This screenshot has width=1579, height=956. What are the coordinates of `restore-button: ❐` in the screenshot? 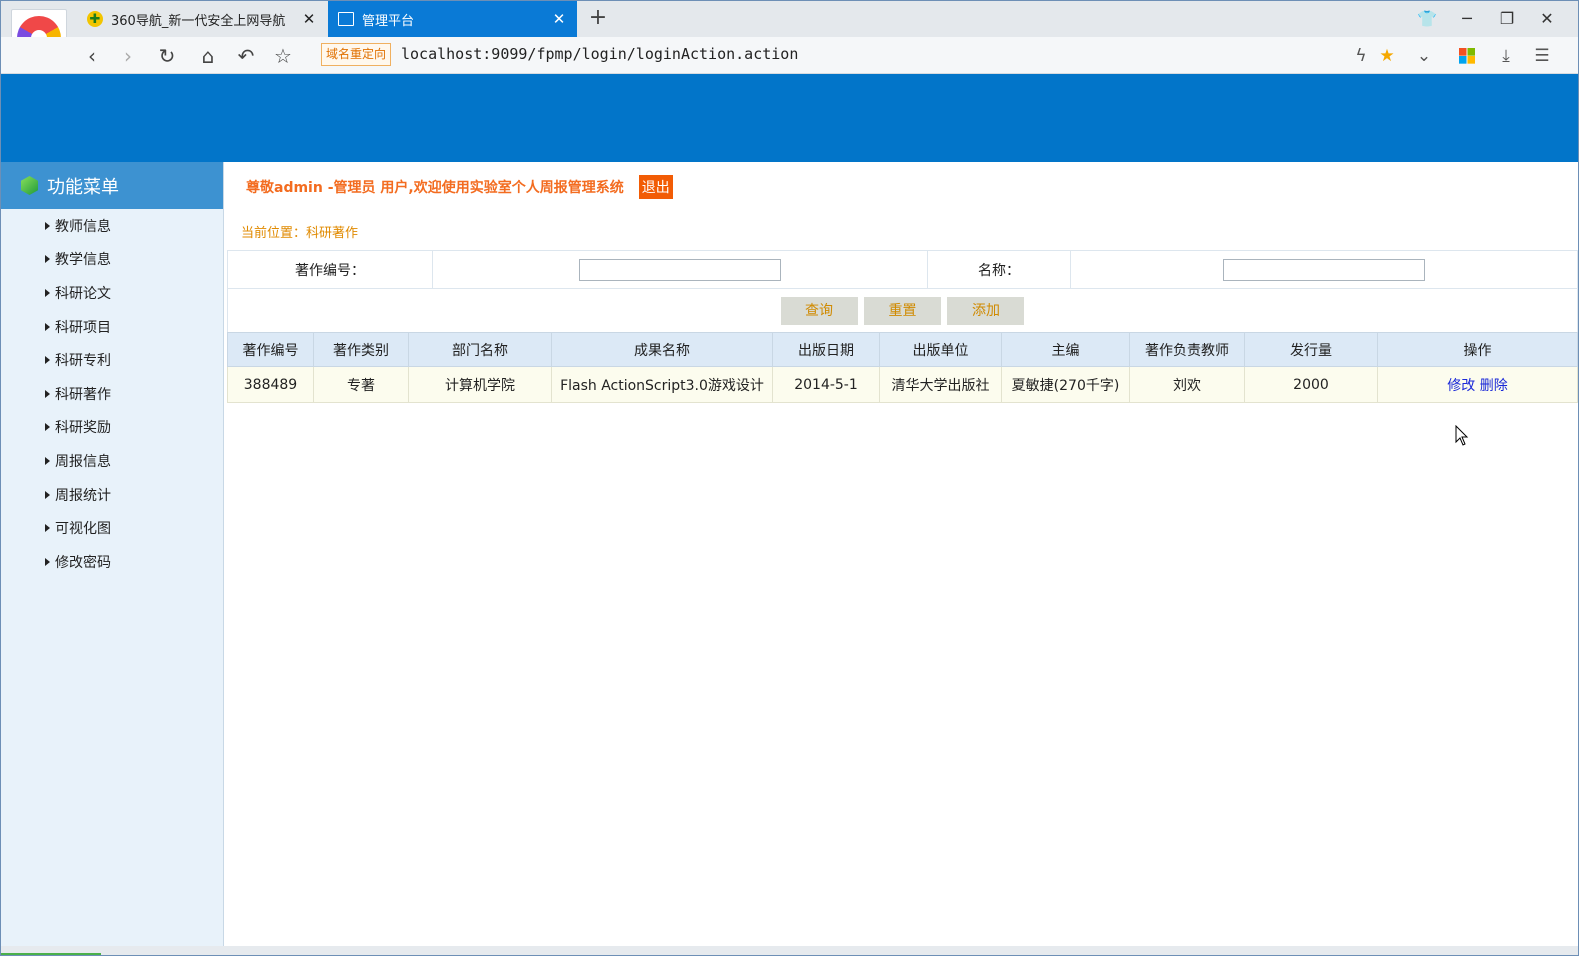 It's located at (1507, 19).